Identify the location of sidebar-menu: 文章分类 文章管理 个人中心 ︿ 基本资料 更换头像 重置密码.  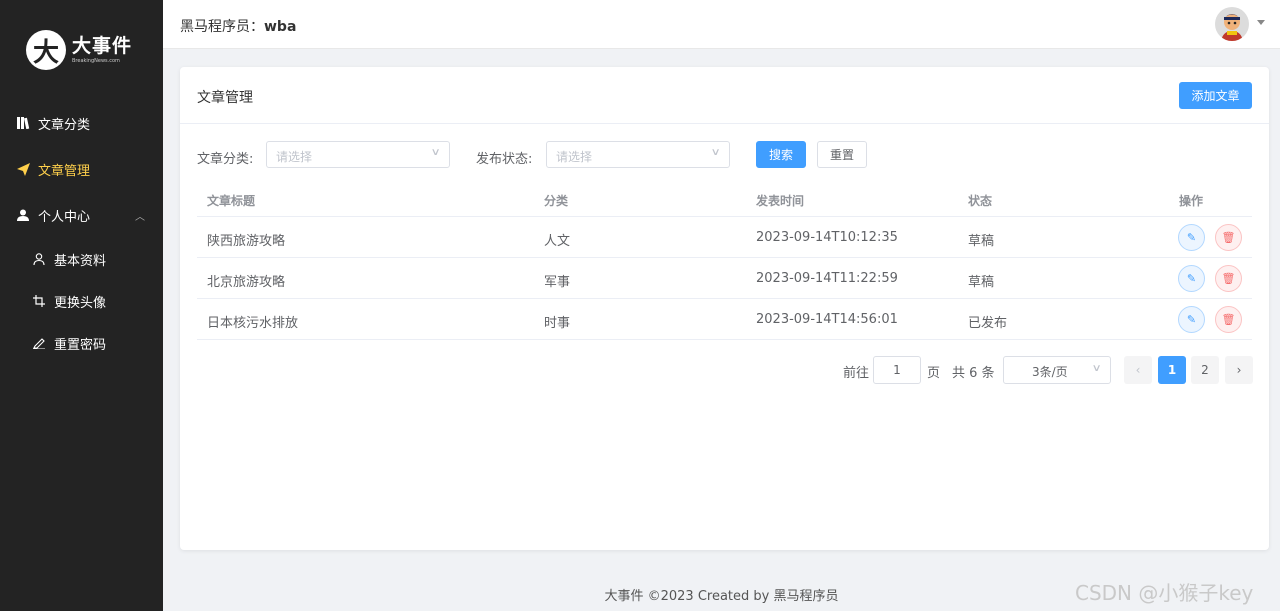
(81, 232).